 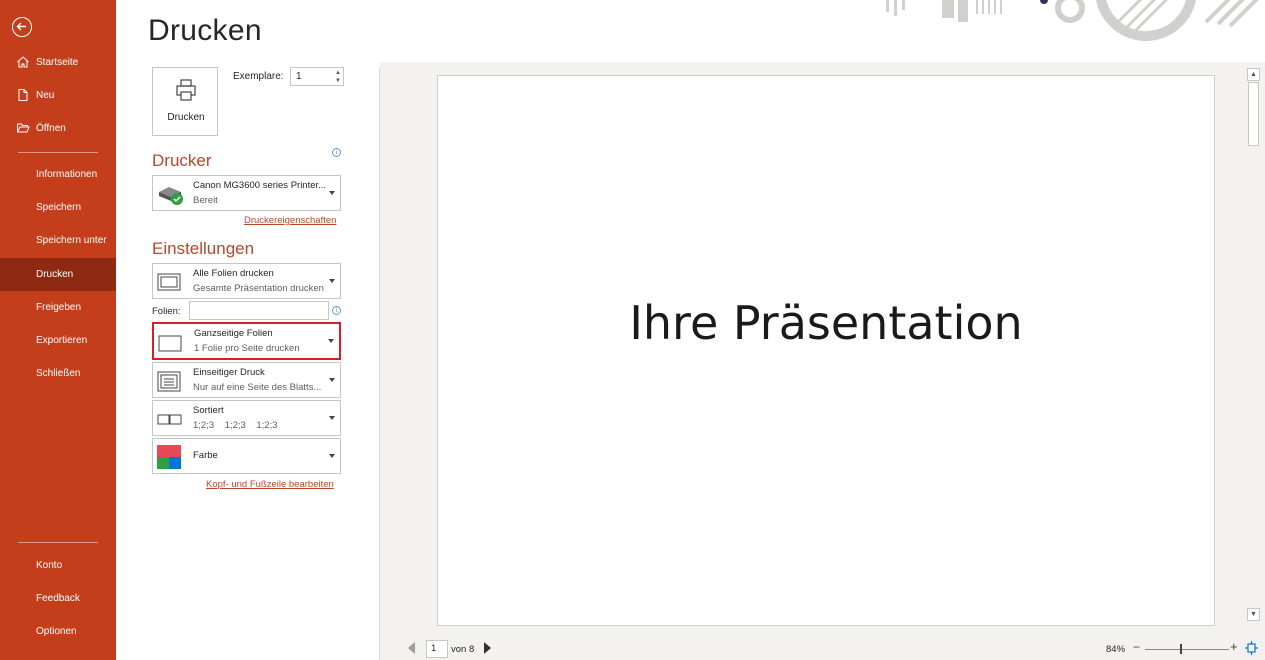 I want to click on collation-dropdown: Sortiert 1;2;3 1;2;3 1;2;3, so click(x=246, y=418).